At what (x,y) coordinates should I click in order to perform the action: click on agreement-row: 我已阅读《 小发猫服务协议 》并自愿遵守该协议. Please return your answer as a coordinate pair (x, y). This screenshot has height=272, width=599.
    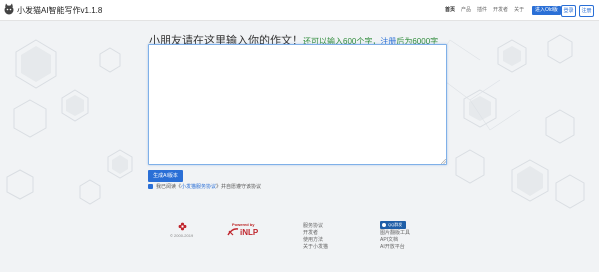
    Looking at the image, I should click on (204, 186).